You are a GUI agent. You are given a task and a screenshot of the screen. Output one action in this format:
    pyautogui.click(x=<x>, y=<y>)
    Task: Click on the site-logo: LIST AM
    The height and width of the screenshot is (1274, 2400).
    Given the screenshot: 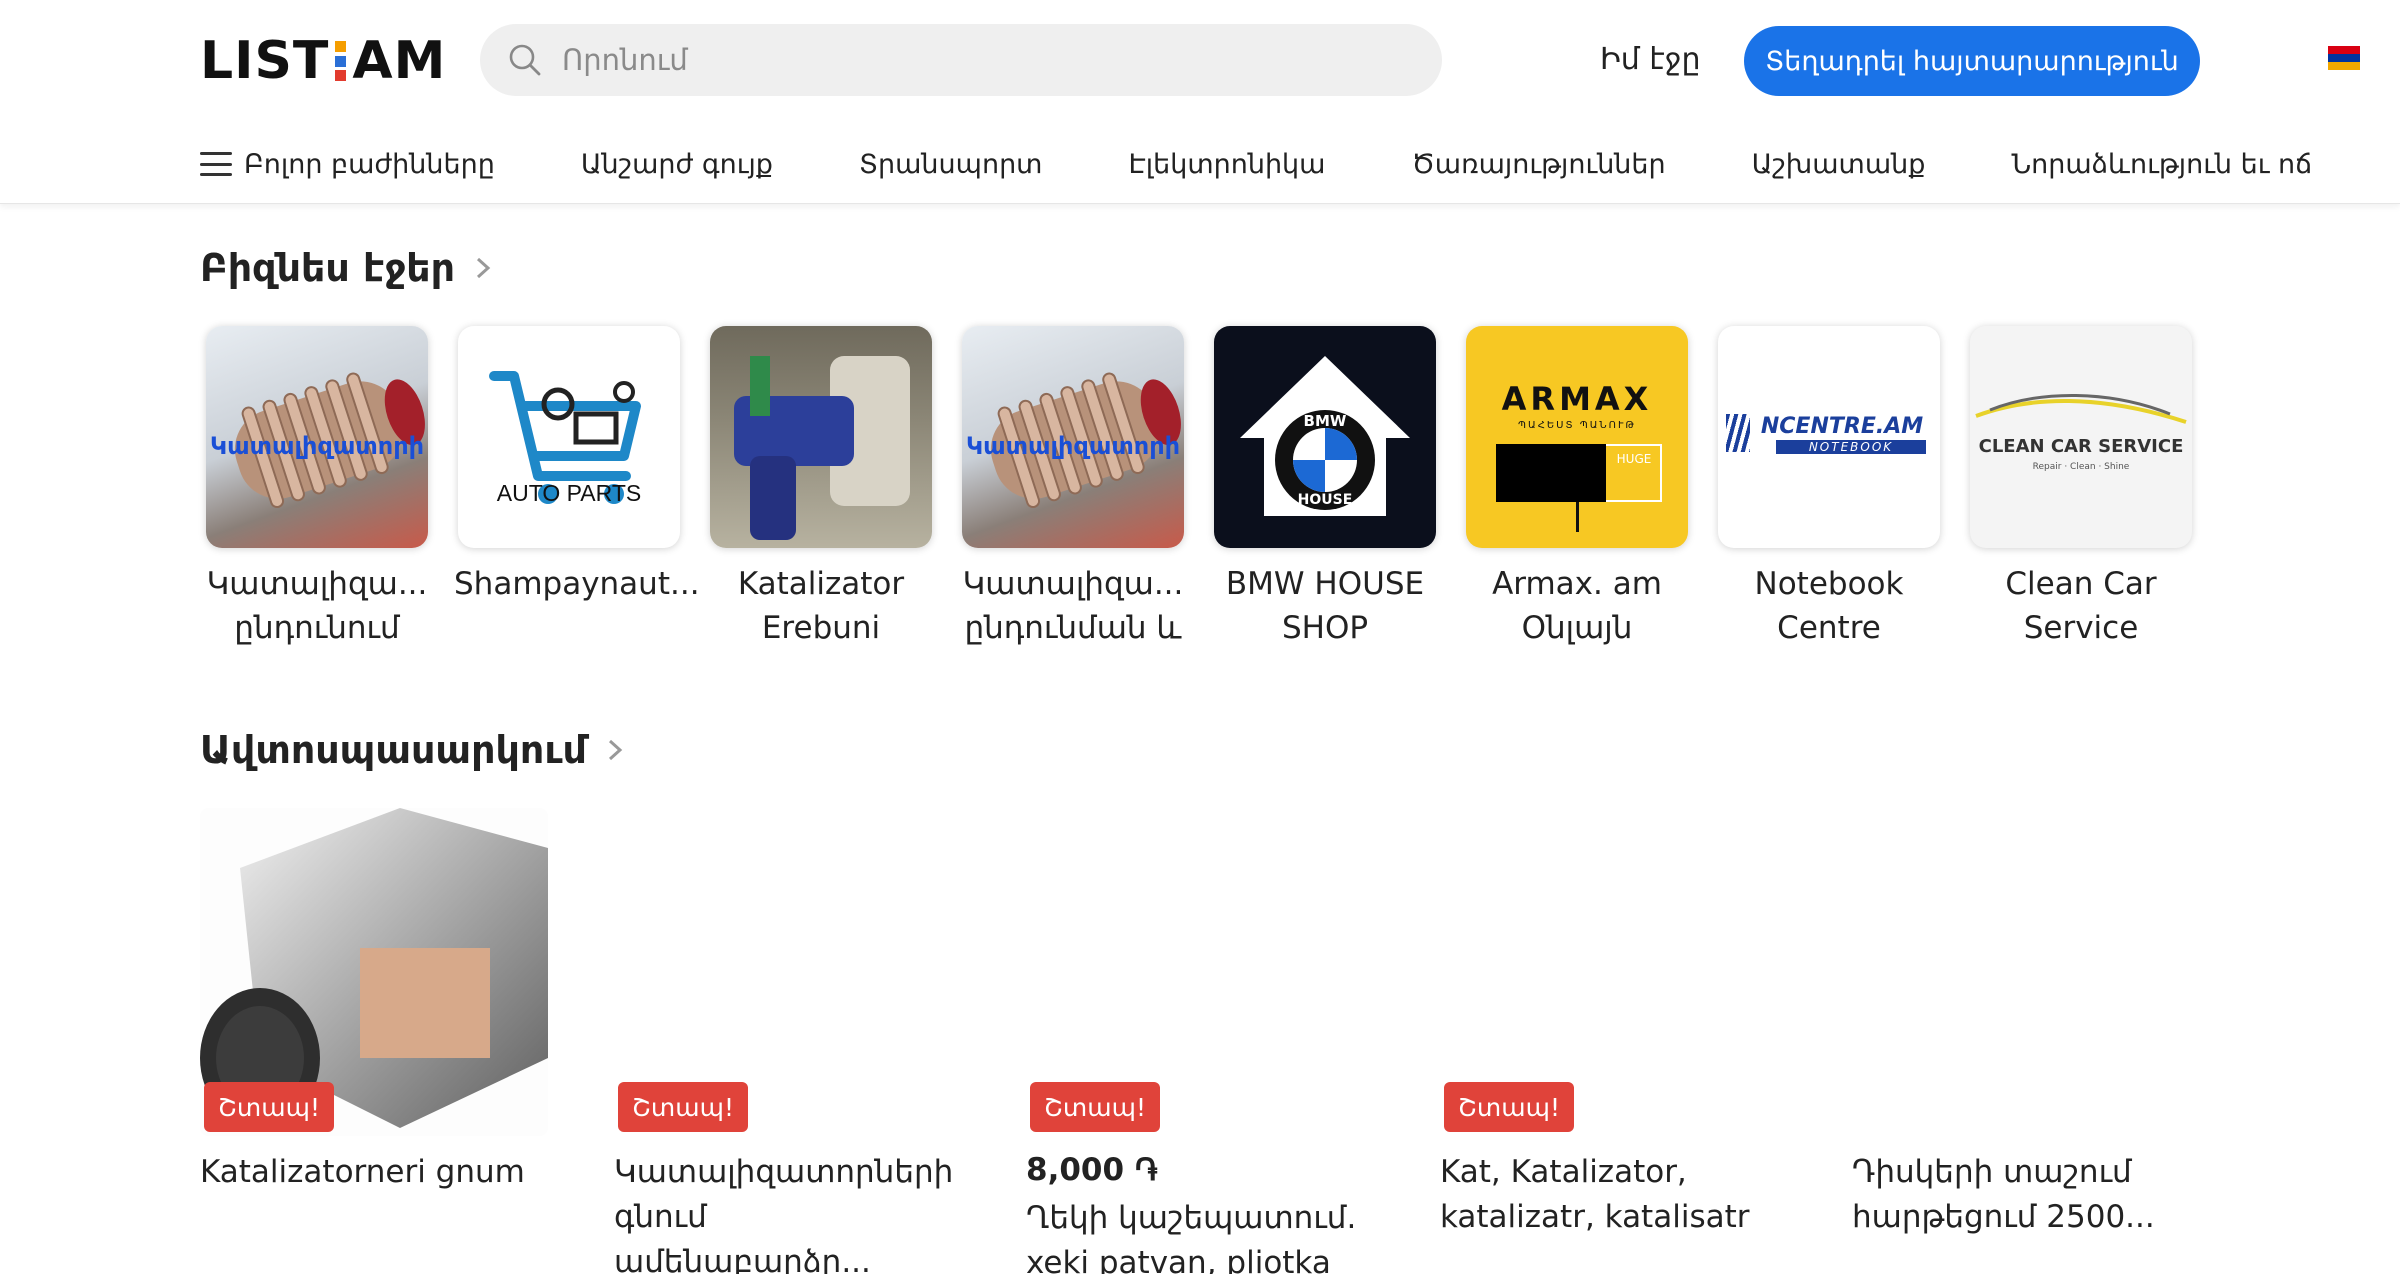 What is the action you would take?
    pyautogui.click(x=323, y=61)
    